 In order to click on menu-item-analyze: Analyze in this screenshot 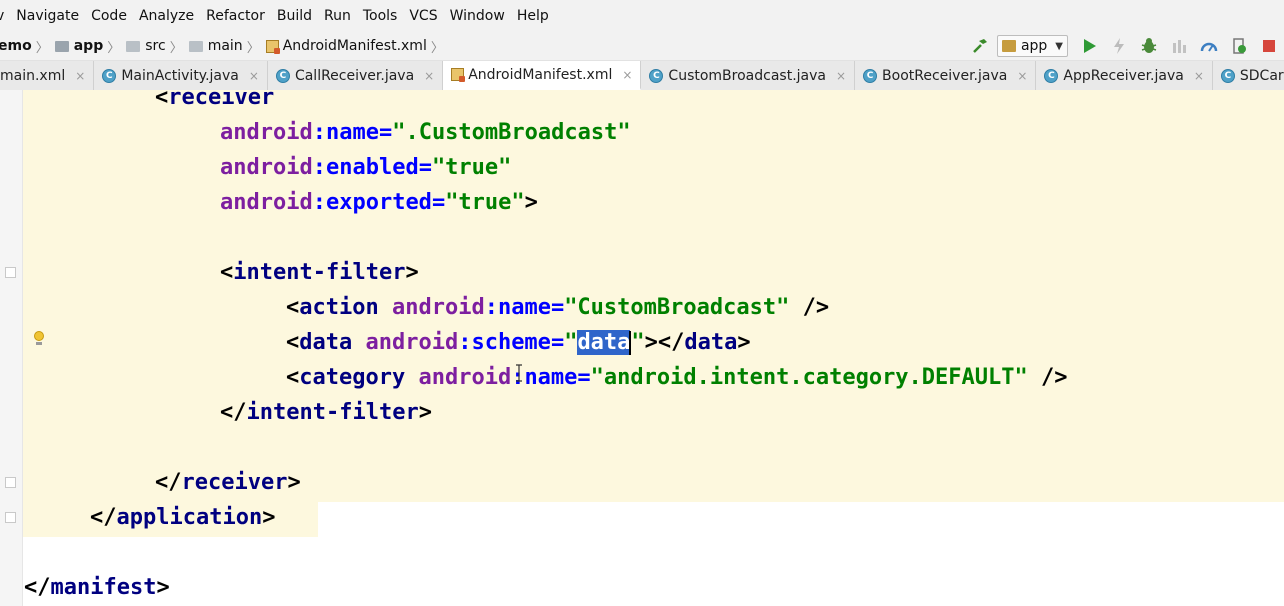, I will do `click(166, 16)`.